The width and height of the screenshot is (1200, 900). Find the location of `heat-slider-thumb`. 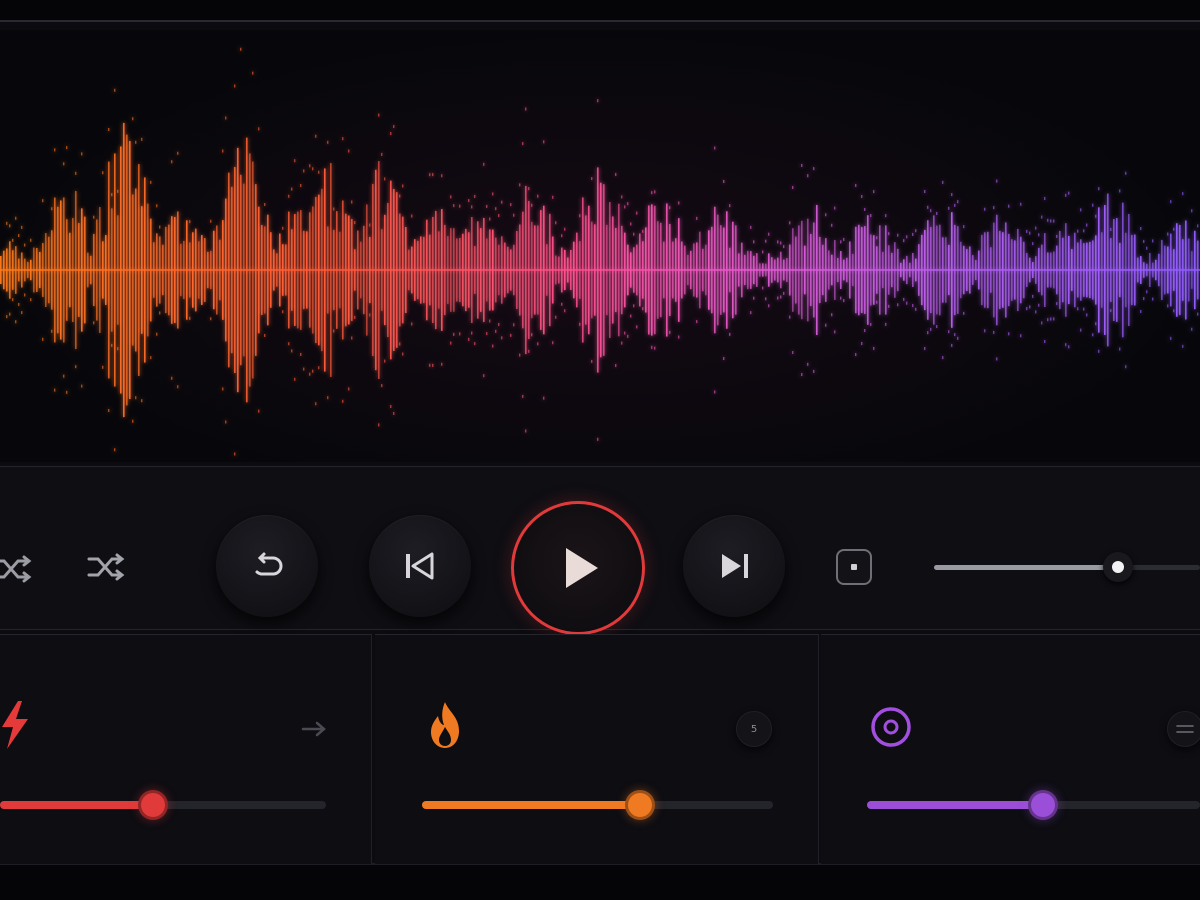

heat-slider-thumb is located at coordinates (639, 805).